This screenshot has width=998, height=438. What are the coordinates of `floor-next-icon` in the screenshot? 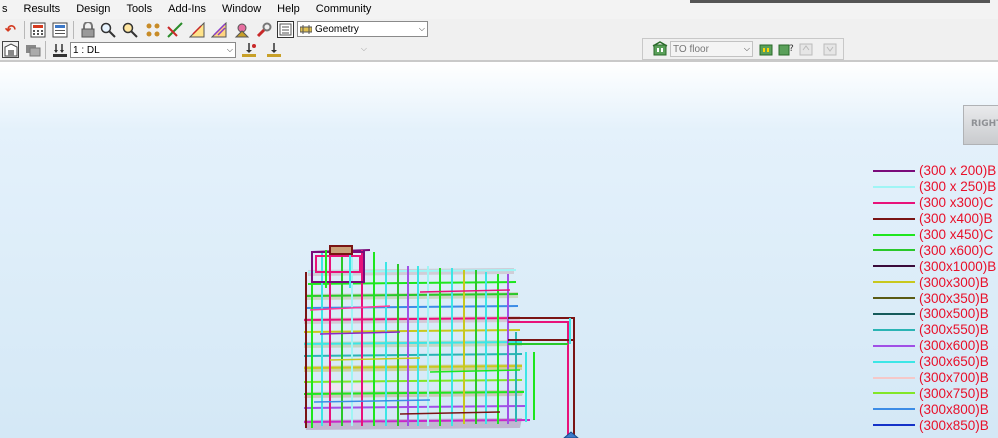 It's located at (765, 48).